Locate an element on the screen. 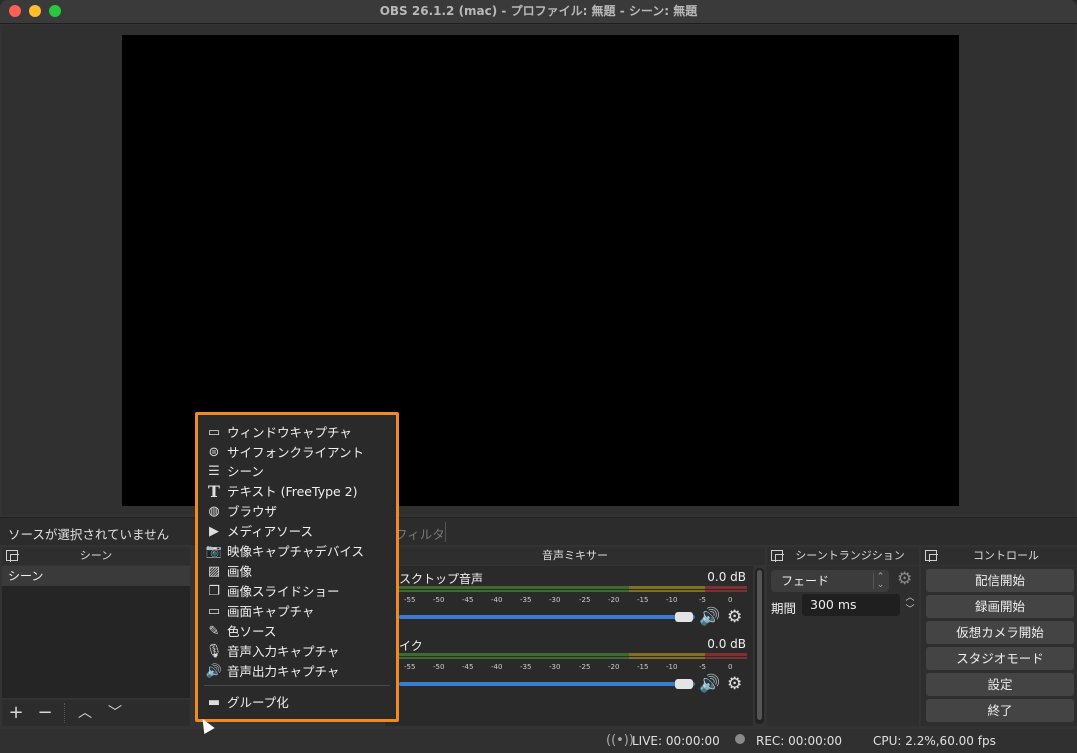 The height and width of the screenshot is (753, 1077). microphone-icon: 🎙 is located at coordinates (214, 651).